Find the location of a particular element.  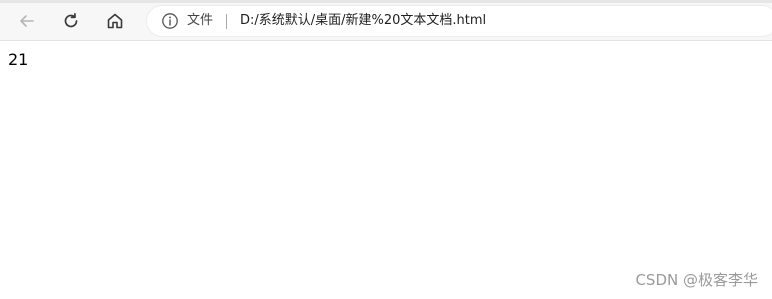

refresh-icon is located at coordinates (71, 20).